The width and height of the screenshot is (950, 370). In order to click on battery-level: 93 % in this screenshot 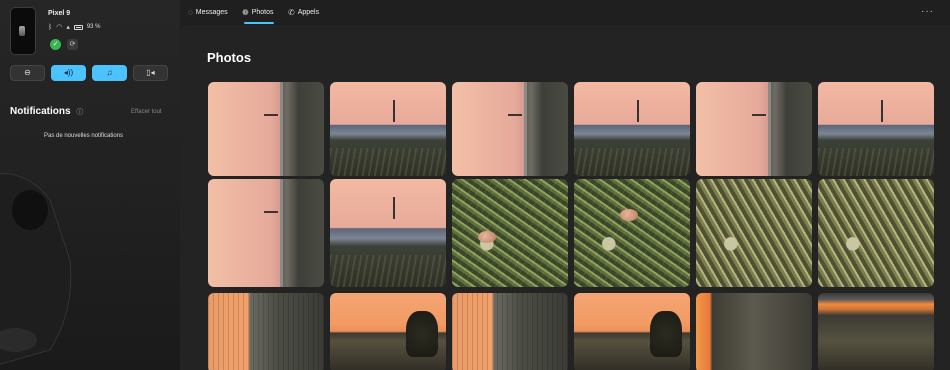, I will do `click(93, 27)`.